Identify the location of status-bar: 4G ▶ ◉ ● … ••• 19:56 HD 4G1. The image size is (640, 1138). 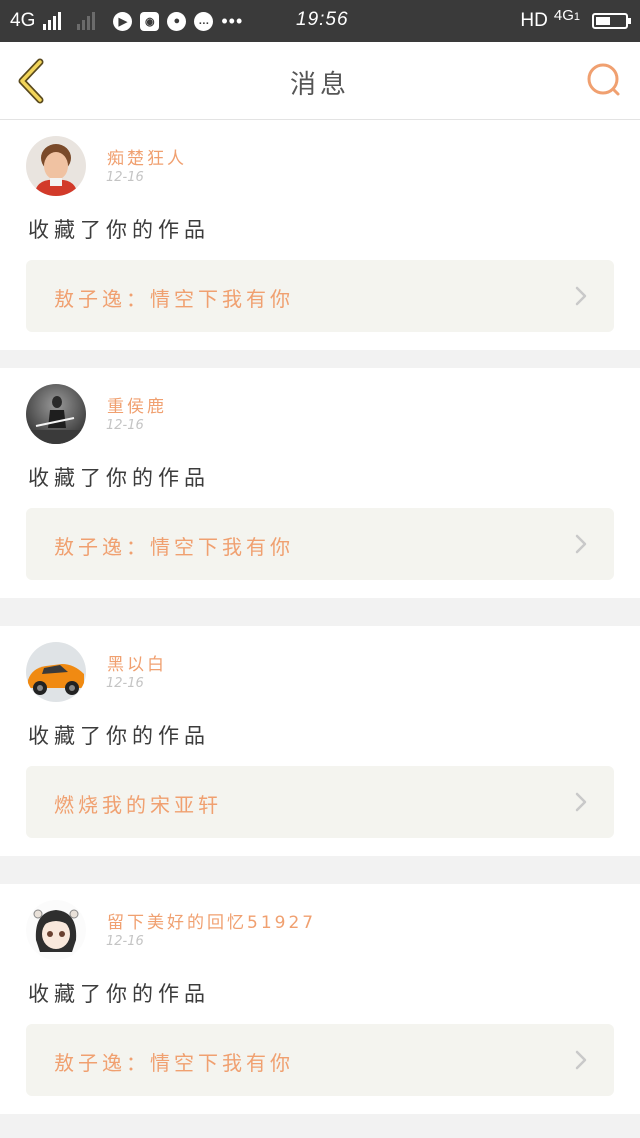
(320, 21).